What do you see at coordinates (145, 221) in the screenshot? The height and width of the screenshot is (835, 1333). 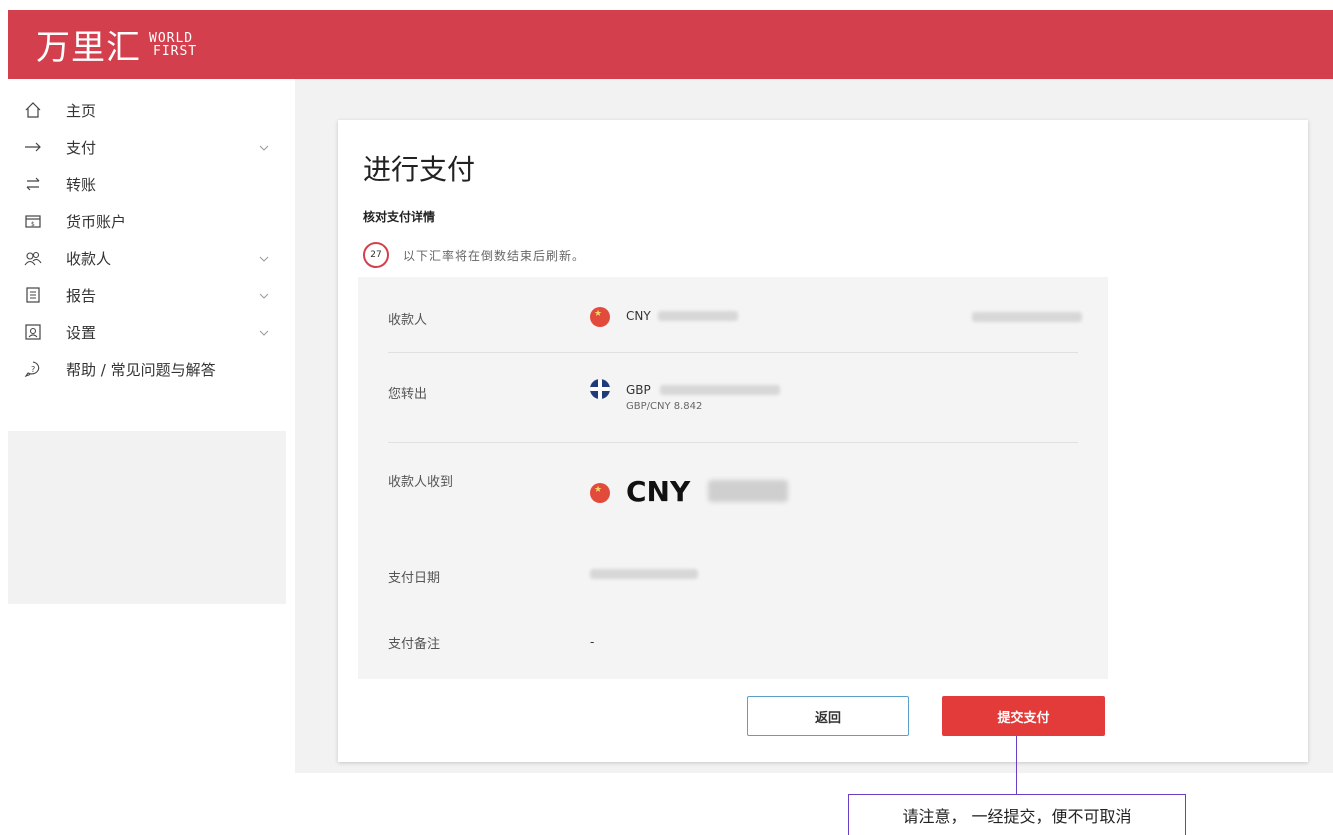 I see `sidebar-item-currency-accounts: $ 货币账户` at bounding box center [145, 221].